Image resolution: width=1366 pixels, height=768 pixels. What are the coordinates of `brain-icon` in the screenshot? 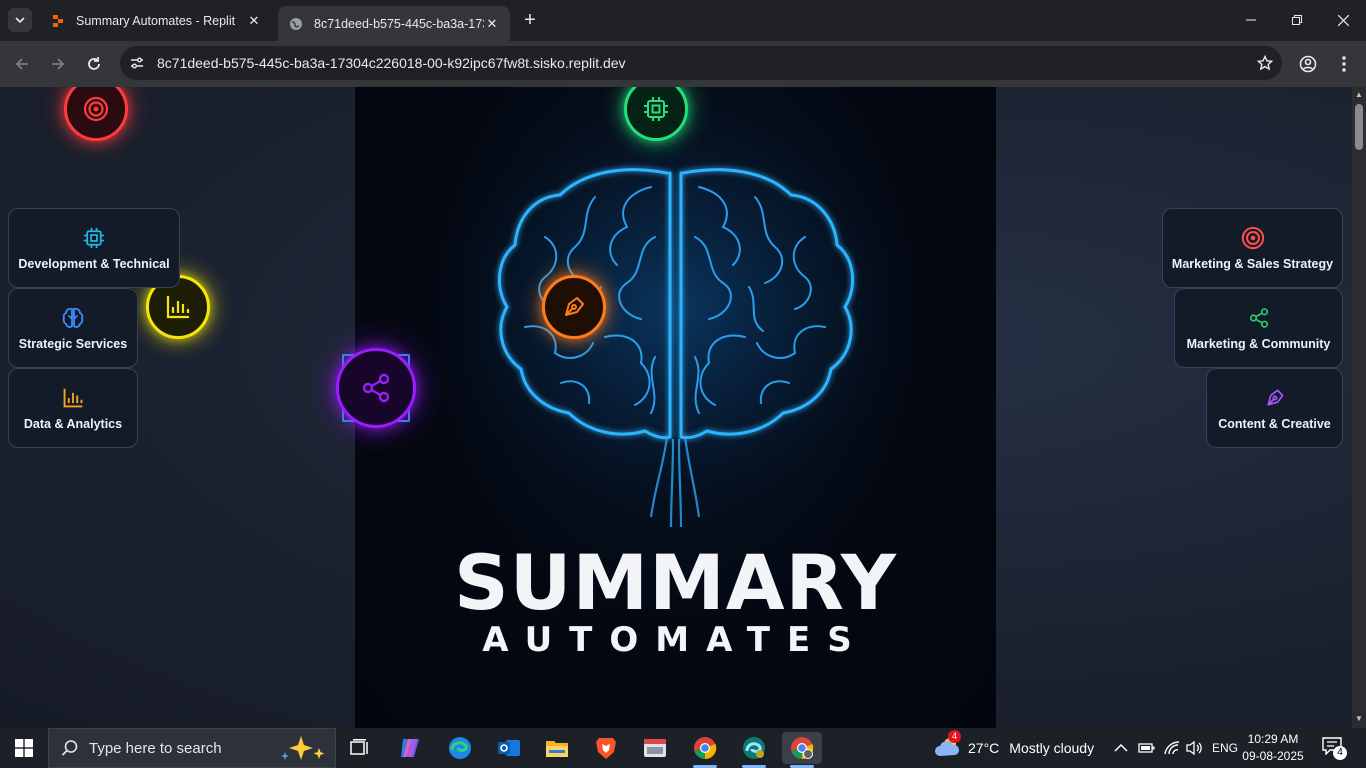 It's located at (73, 318).